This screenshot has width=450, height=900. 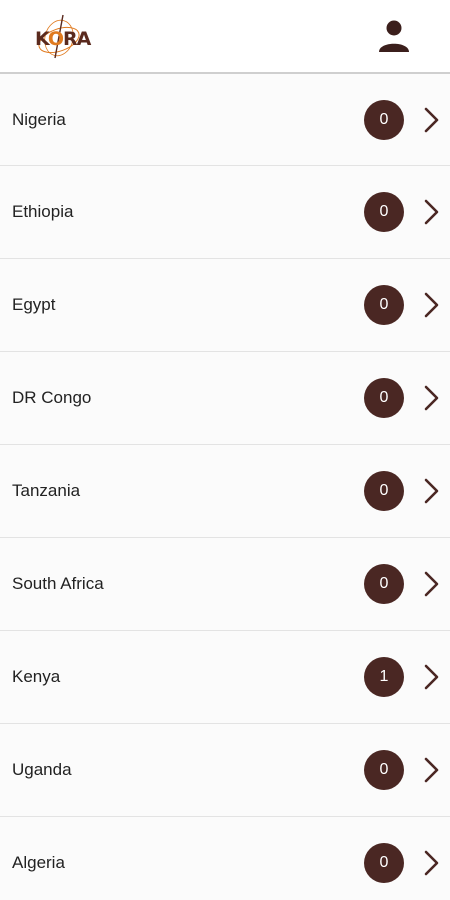 What do you see at coordinates (225, 584) in the screenshot?
I see `country-row-south-africa: South Africa 0` at bounding box center [225, 584].